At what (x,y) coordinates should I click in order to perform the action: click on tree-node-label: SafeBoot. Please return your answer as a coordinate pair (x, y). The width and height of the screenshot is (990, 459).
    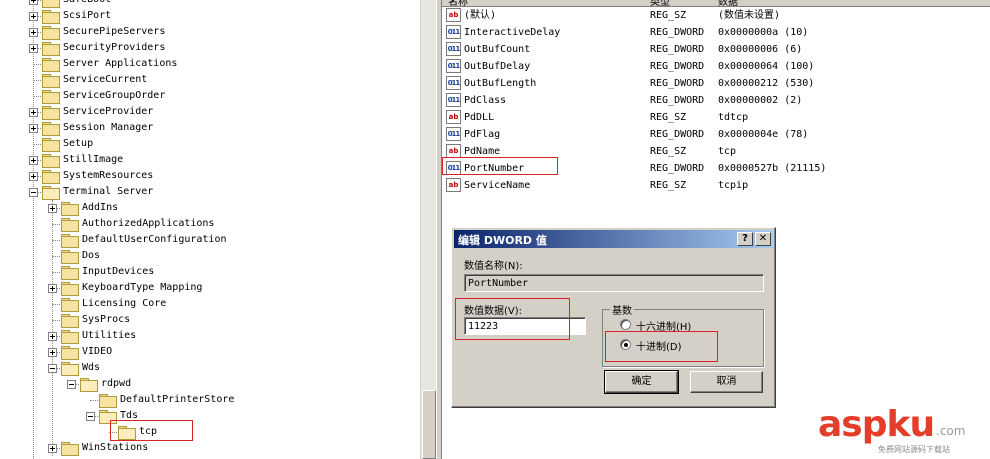
    Looking at the image, I should click on (87, 4).